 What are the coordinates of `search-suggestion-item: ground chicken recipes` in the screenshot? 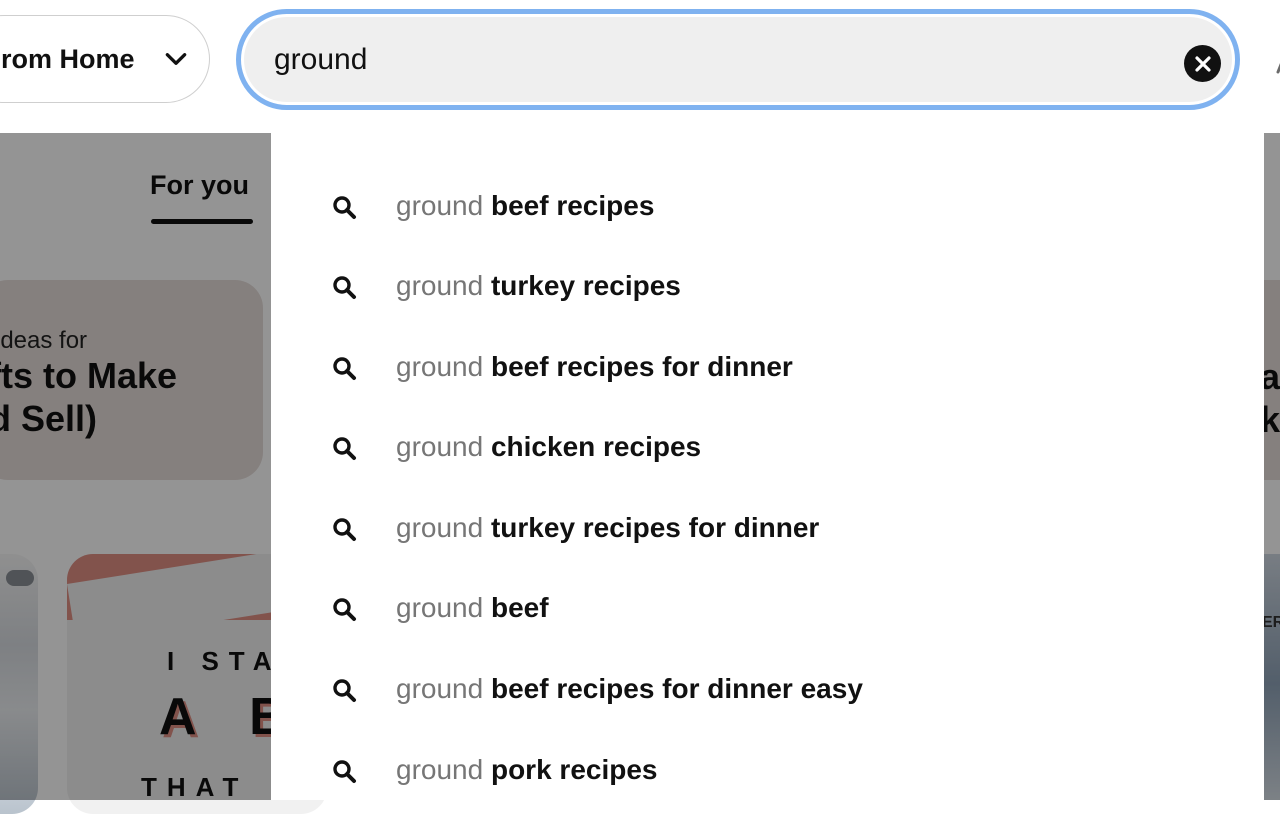 It's located at (767, 449).